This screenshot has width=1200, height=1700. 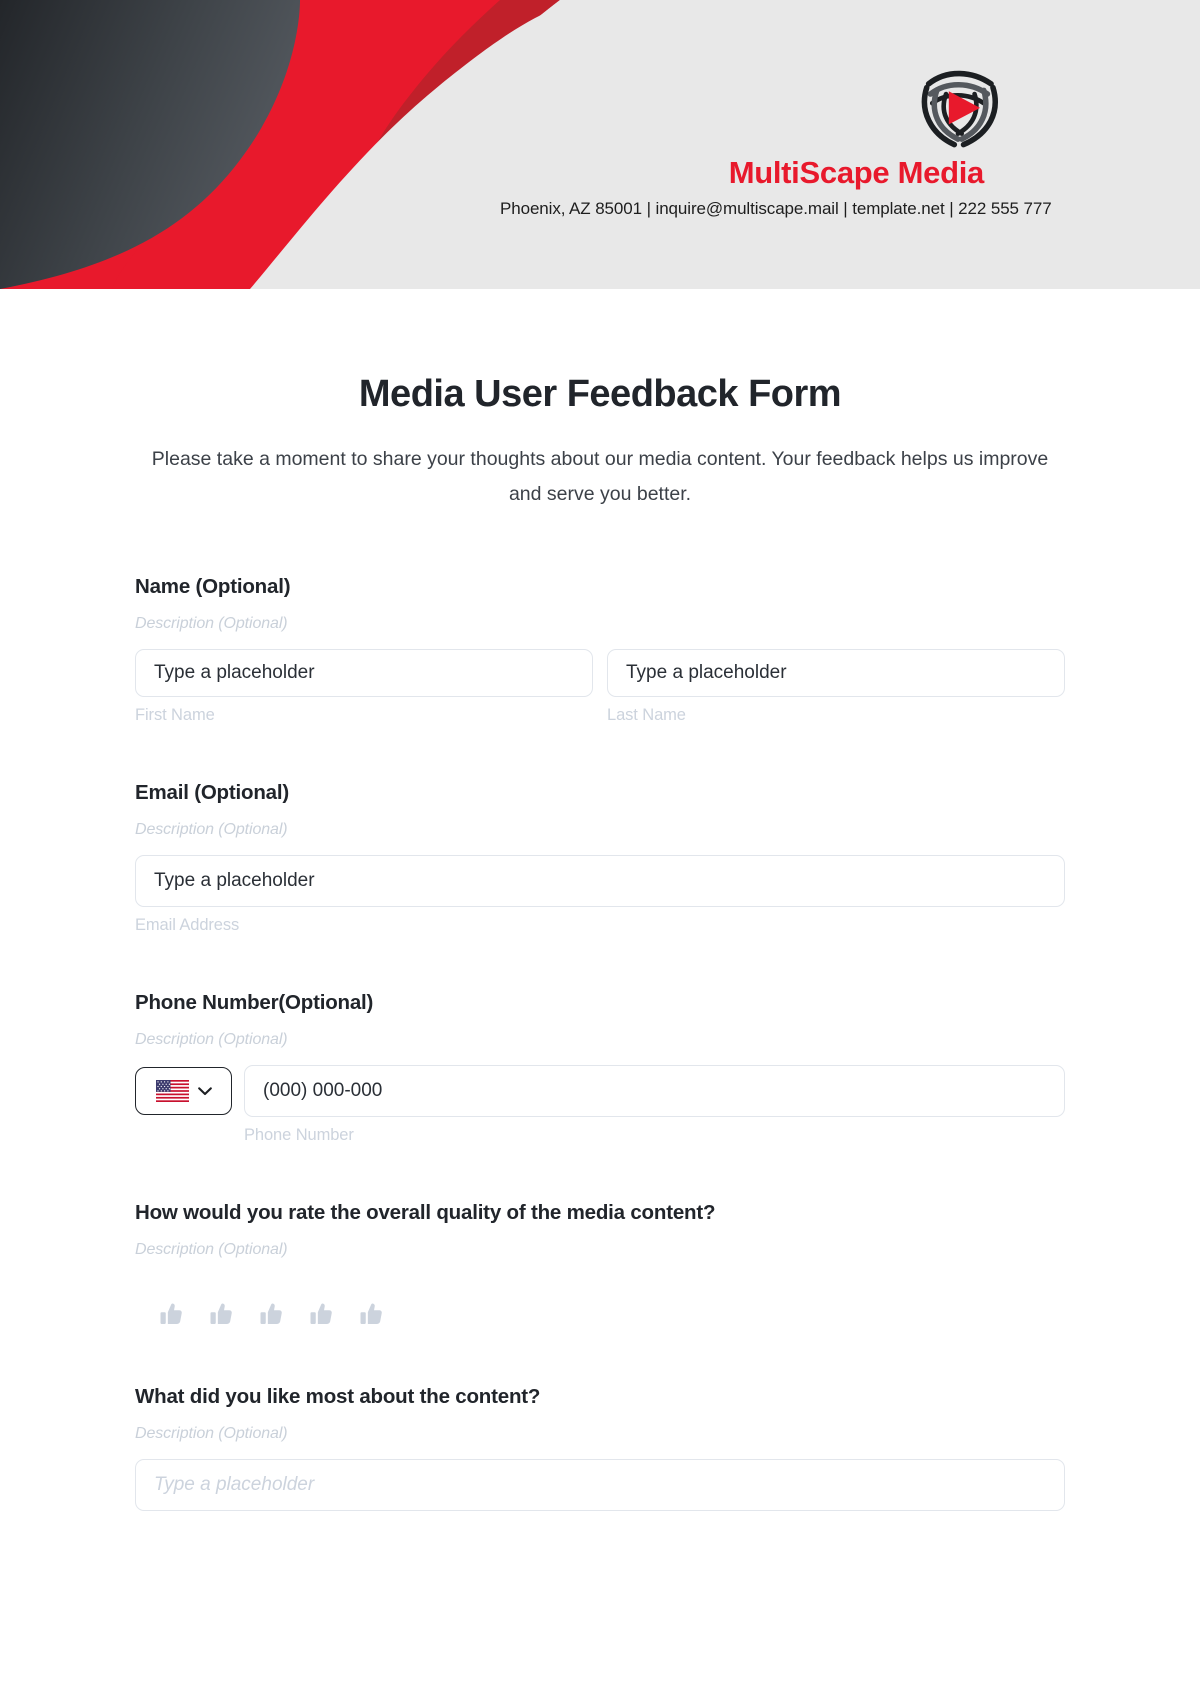 I want to click on liked-most-input-row, so click(x=600, y=1485).